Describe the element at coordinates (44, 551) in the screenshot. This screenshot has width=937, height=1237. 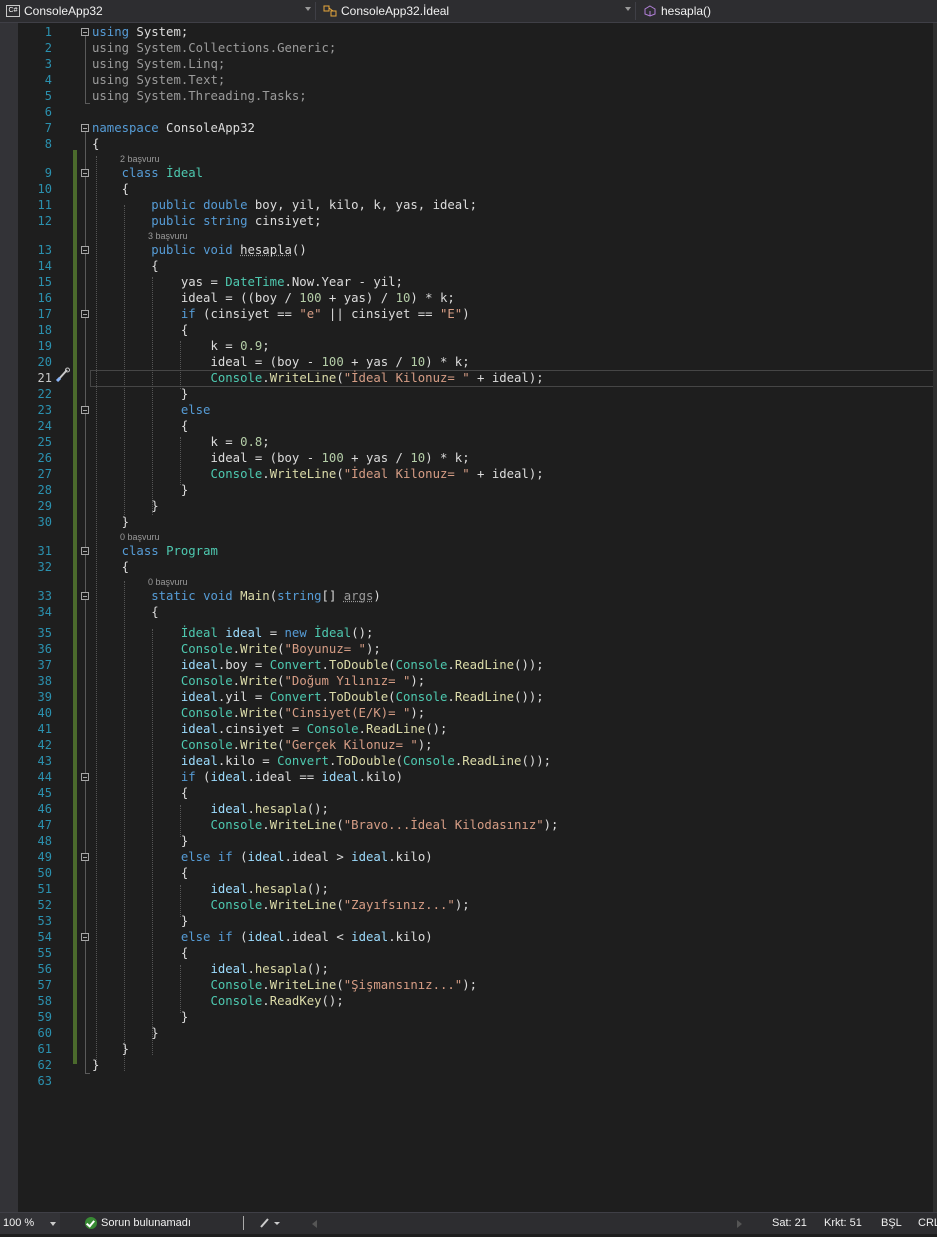
I see `line-number: 31` at that location.